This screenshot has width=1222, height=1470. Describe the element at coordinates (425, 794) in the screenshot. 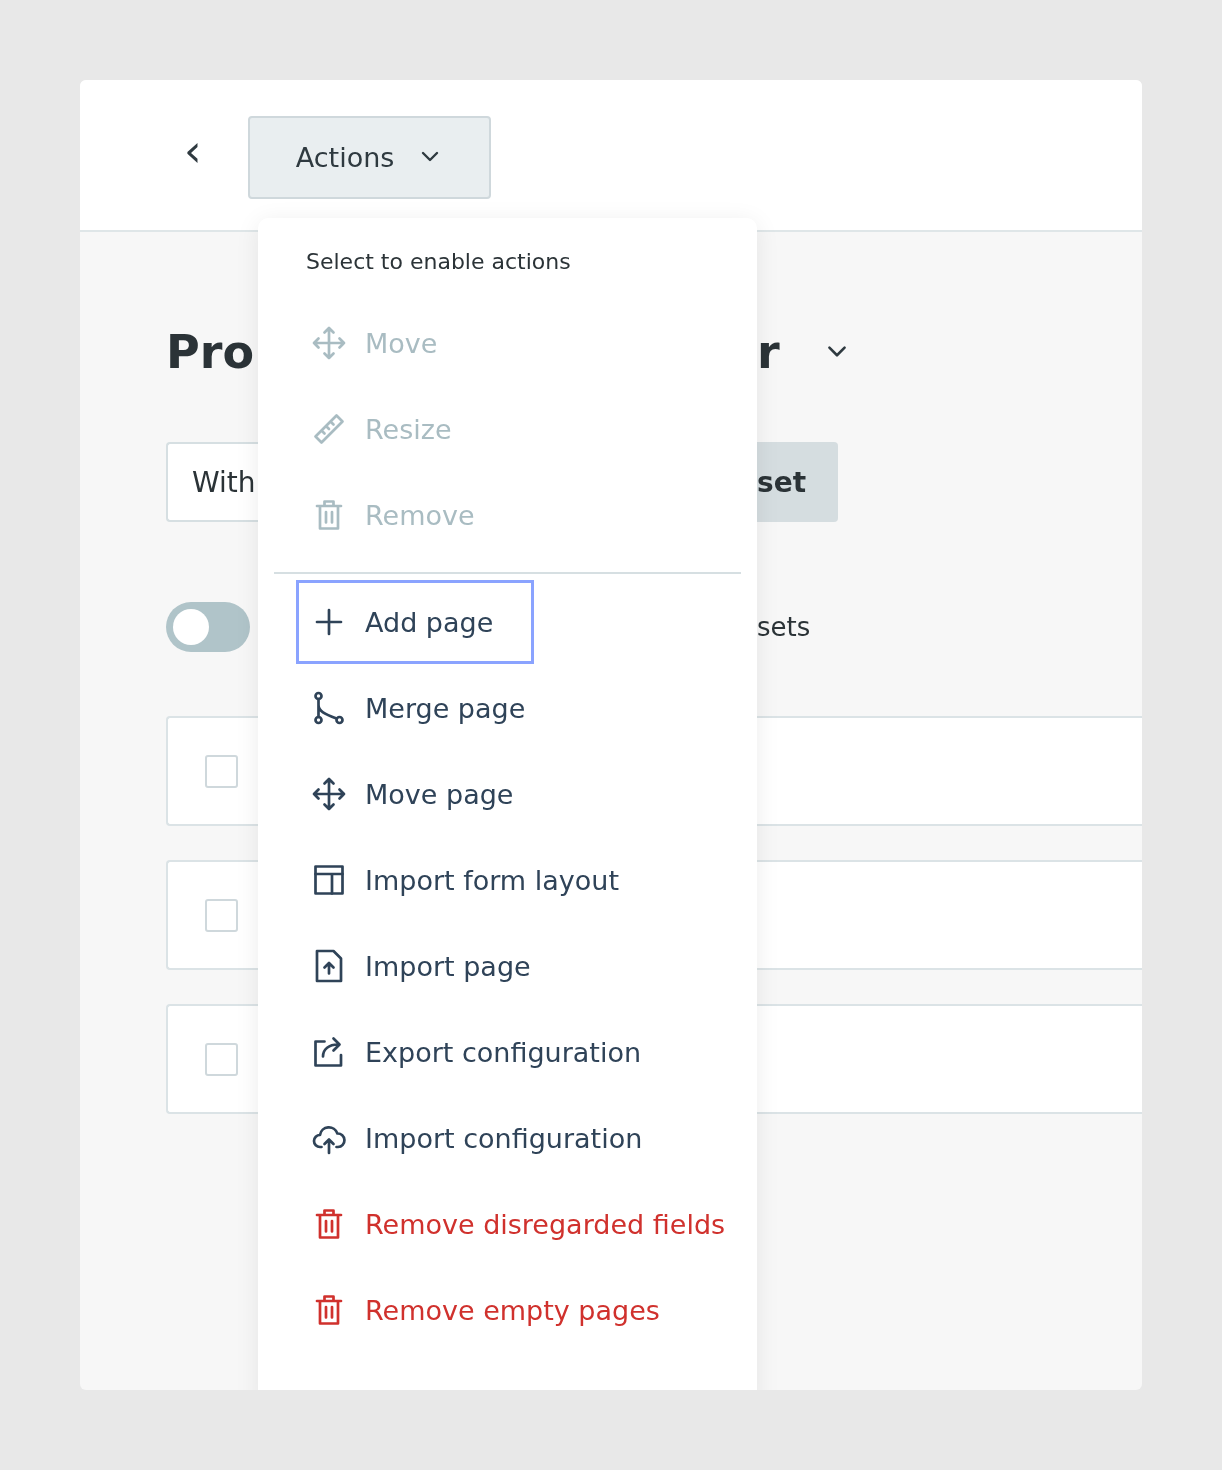

I see `menu-item: Move page` at that location.